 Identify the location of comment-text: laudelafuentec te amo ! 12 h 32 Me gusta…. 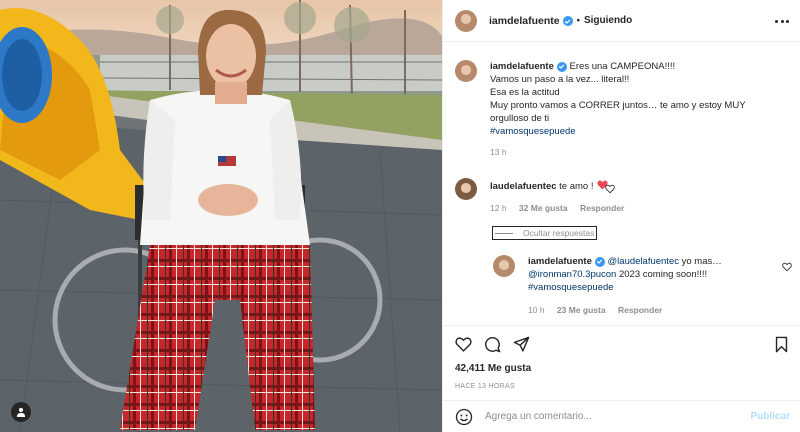
(557, 197).